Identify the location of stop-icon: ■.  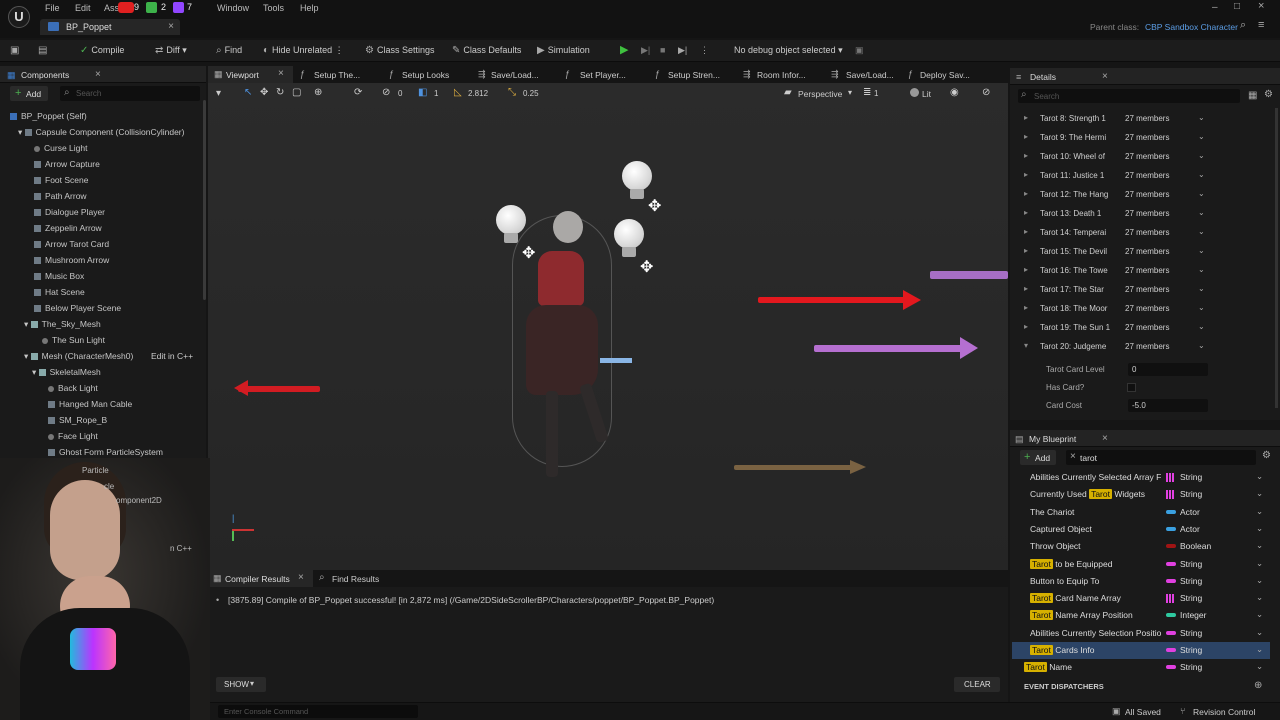
(662, 50).